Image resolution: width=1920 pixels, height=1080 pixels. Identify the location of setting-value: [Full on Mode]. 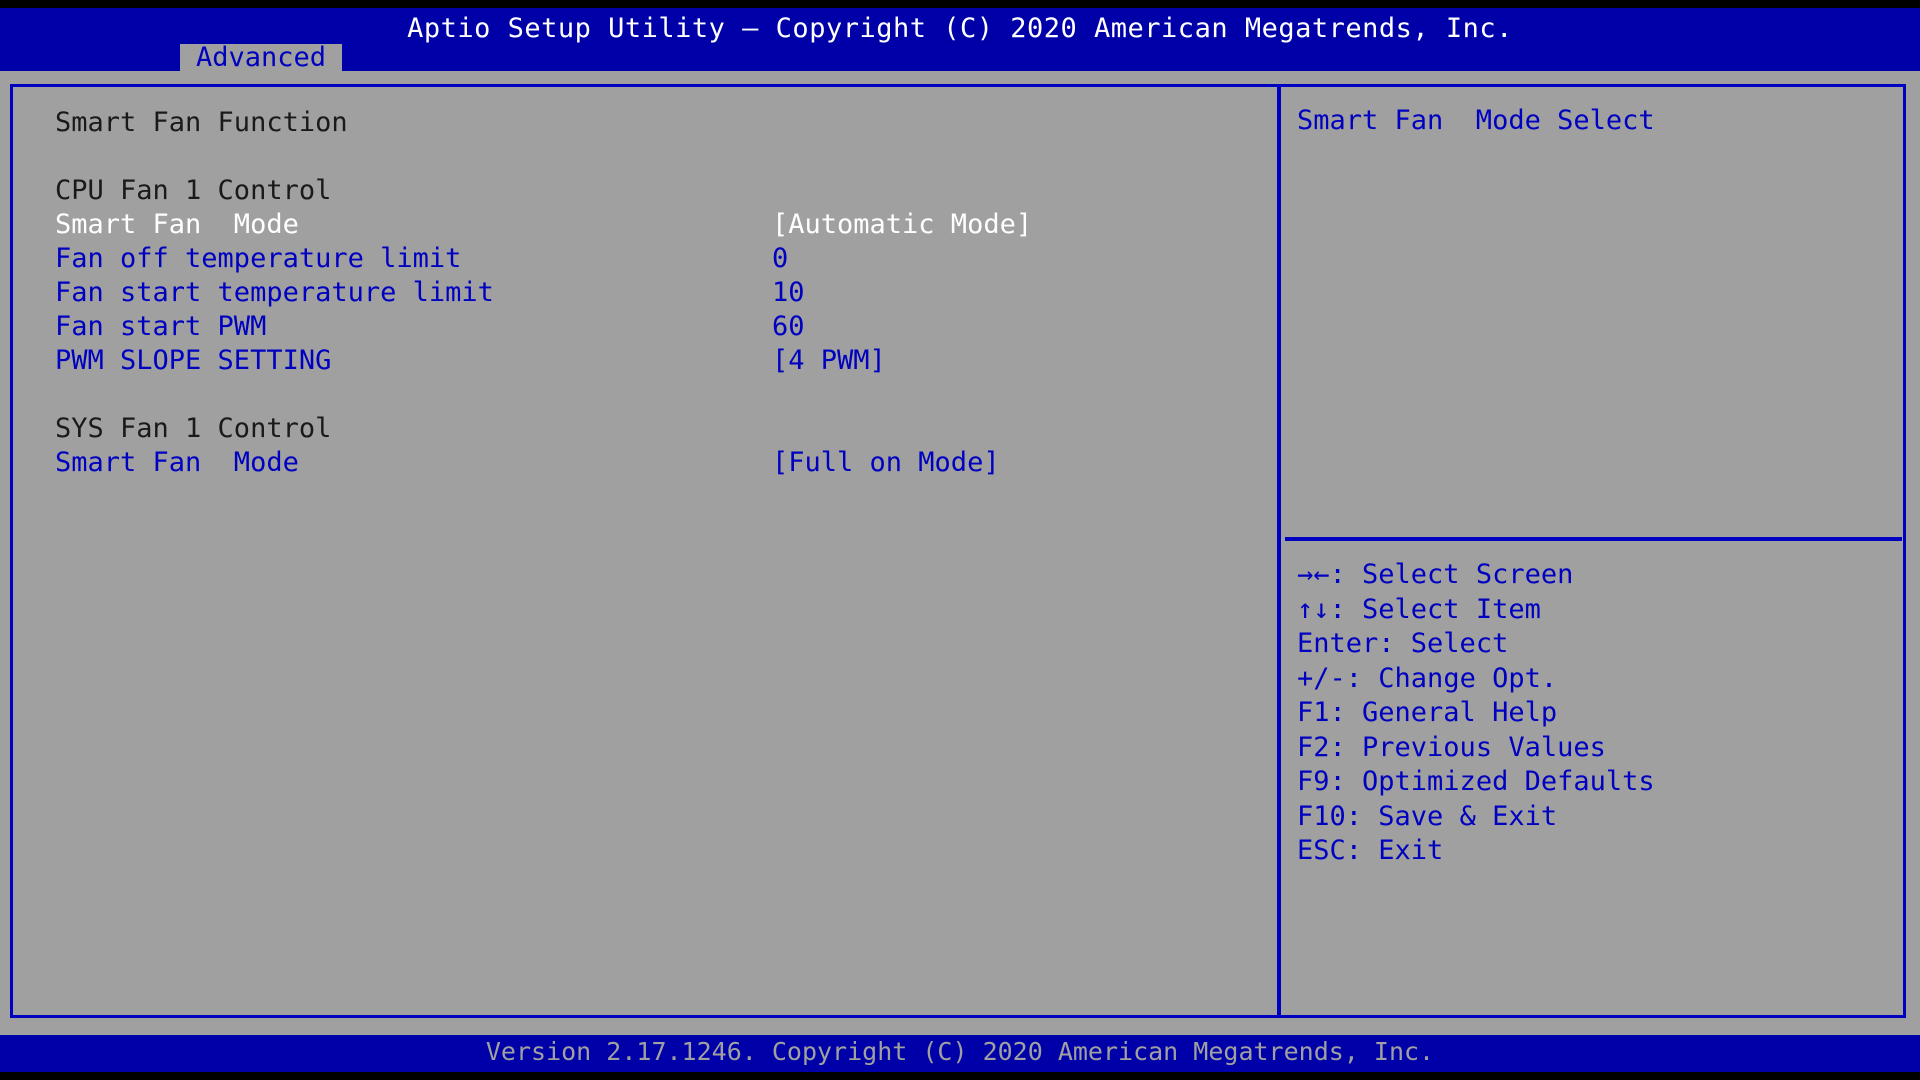
(886, 463).